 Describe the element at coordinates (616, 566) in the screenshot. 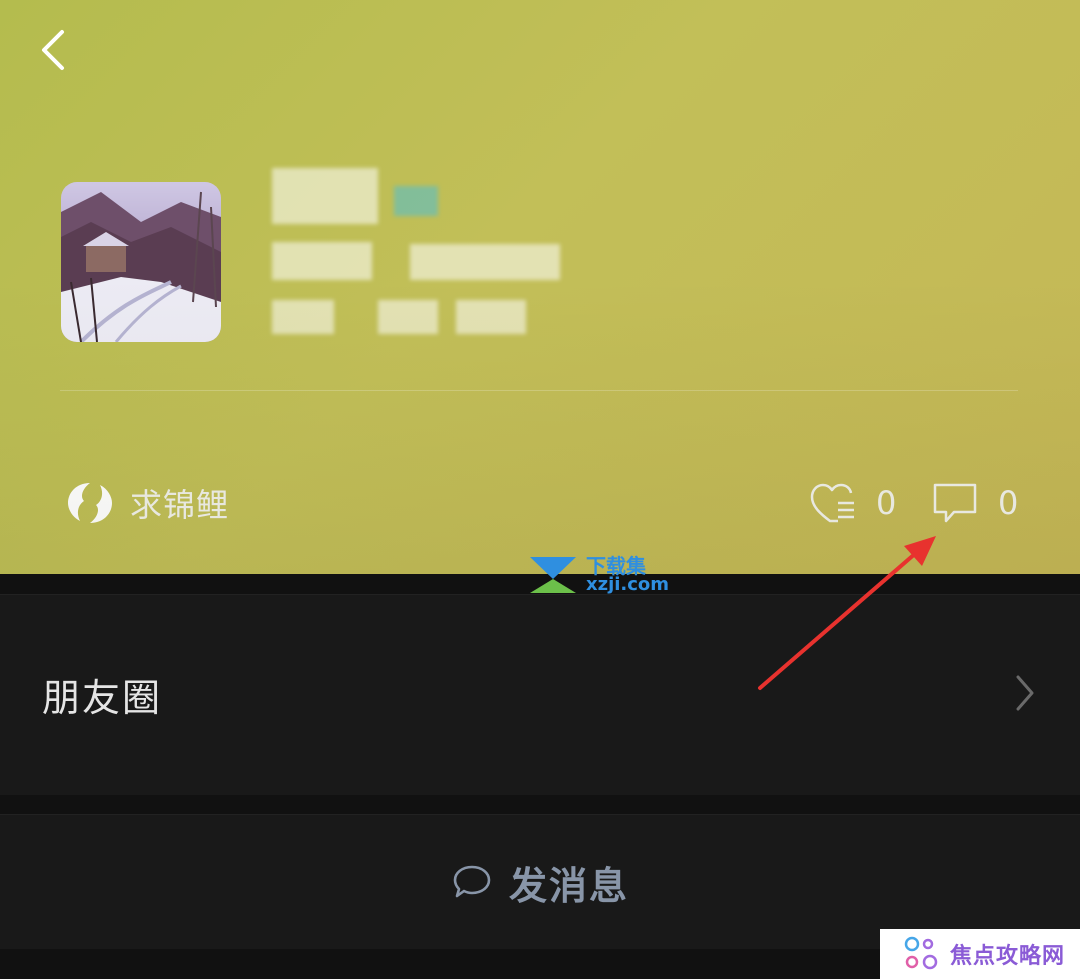

I see `watermark-cn: 下载集` at that location.